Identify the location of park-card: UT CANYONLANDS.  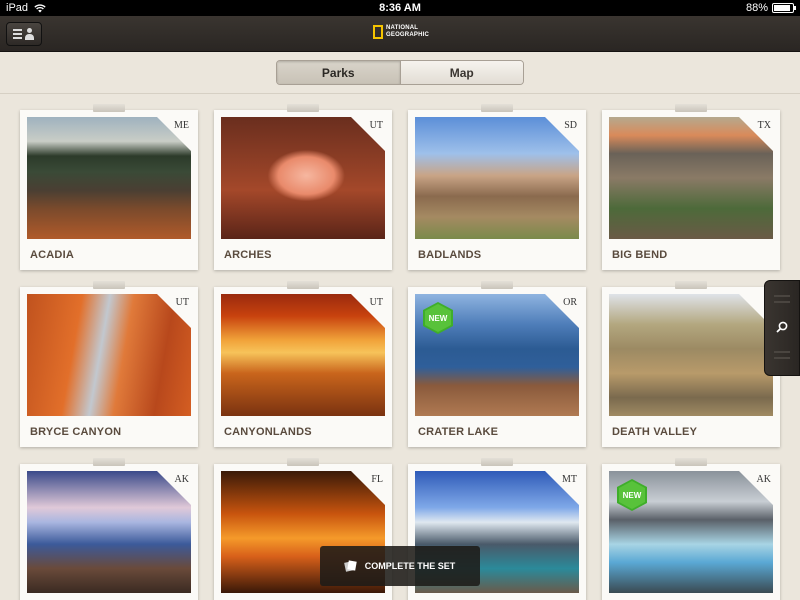
(303, 364).